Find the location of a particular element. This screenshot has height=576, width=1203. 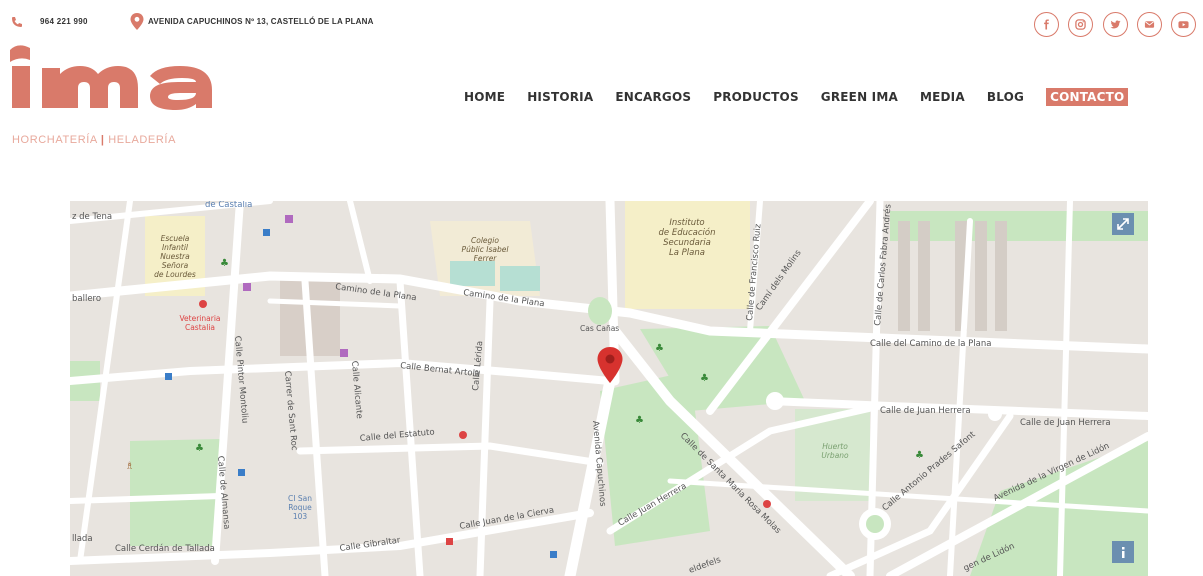

nav-blog: BLOG is located at coordinates (1005, 97).